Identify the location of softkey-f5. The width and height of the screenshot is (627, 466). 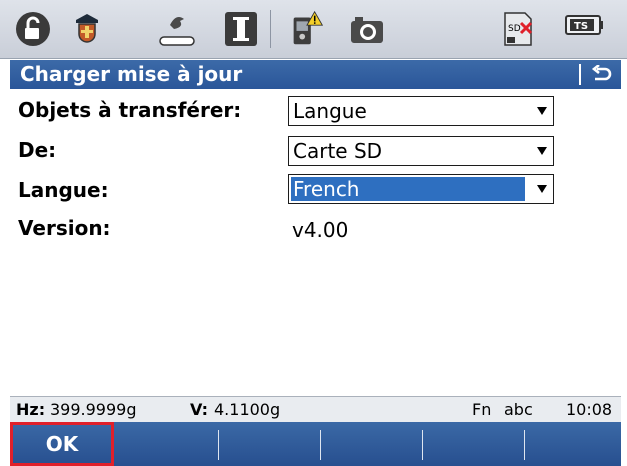
(473, 444).